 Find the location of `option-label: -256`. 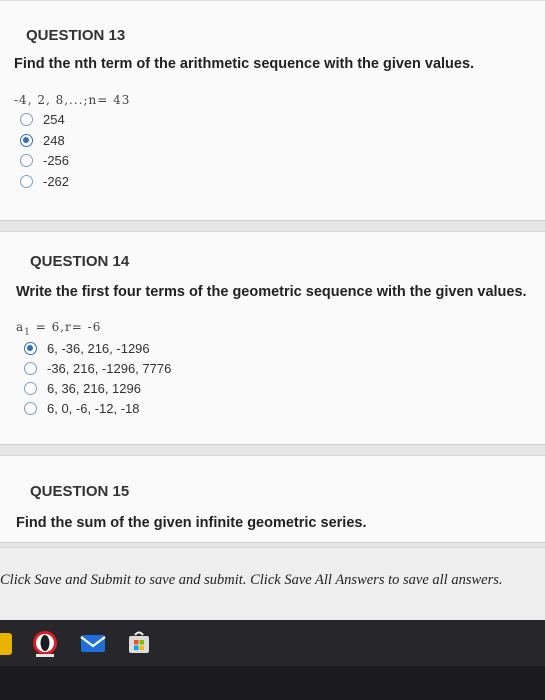

option-label: -256 is located at coordinates (56, 160).